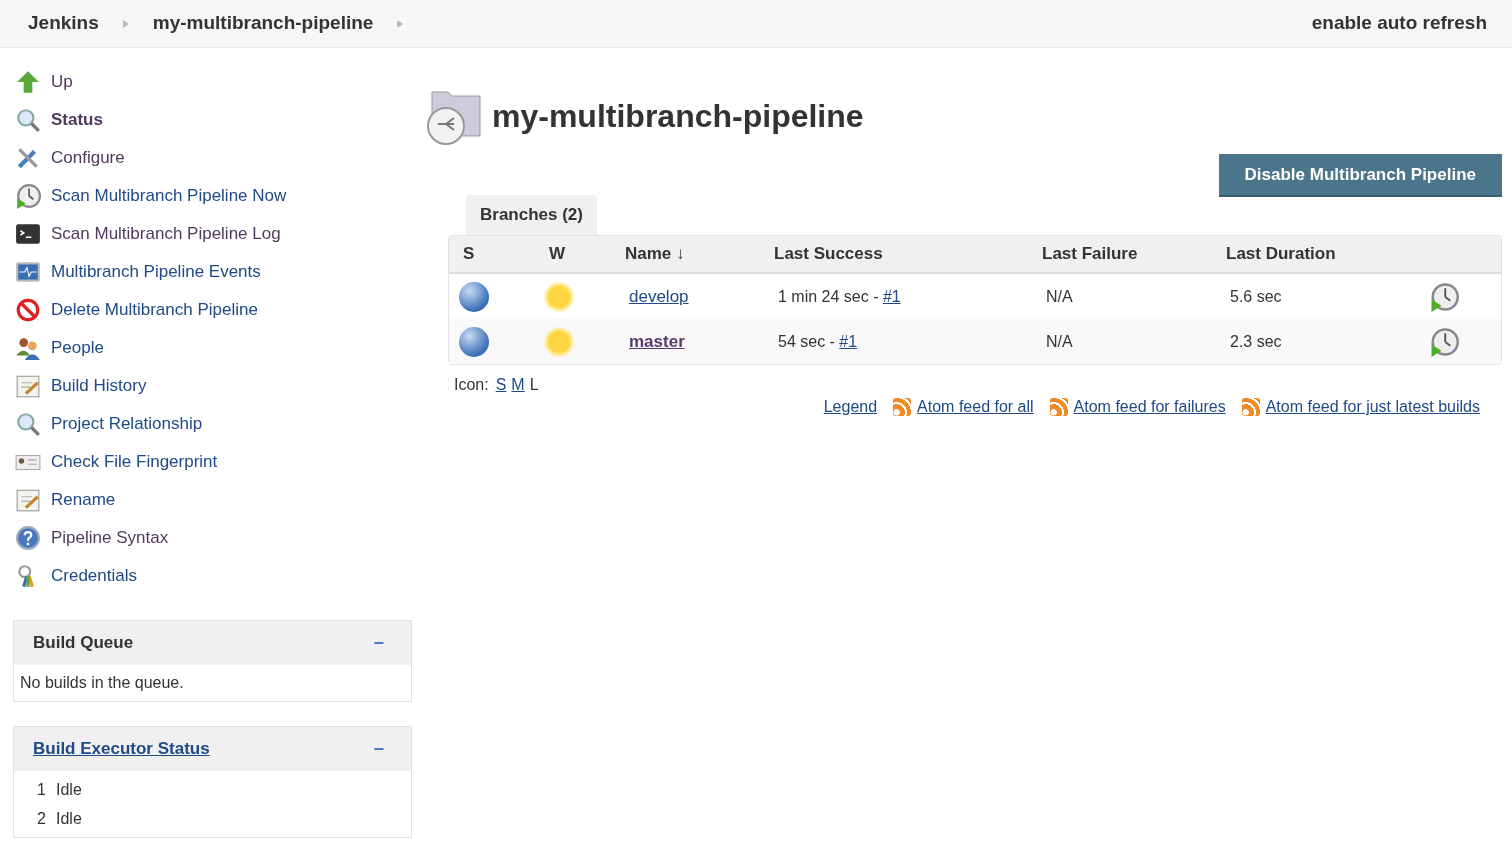  What do you see at coordinates (156, 272) in the screenshot?
I see `sidebar-link: Multibranch Pipeline Events` at bounding box center [156, 272].